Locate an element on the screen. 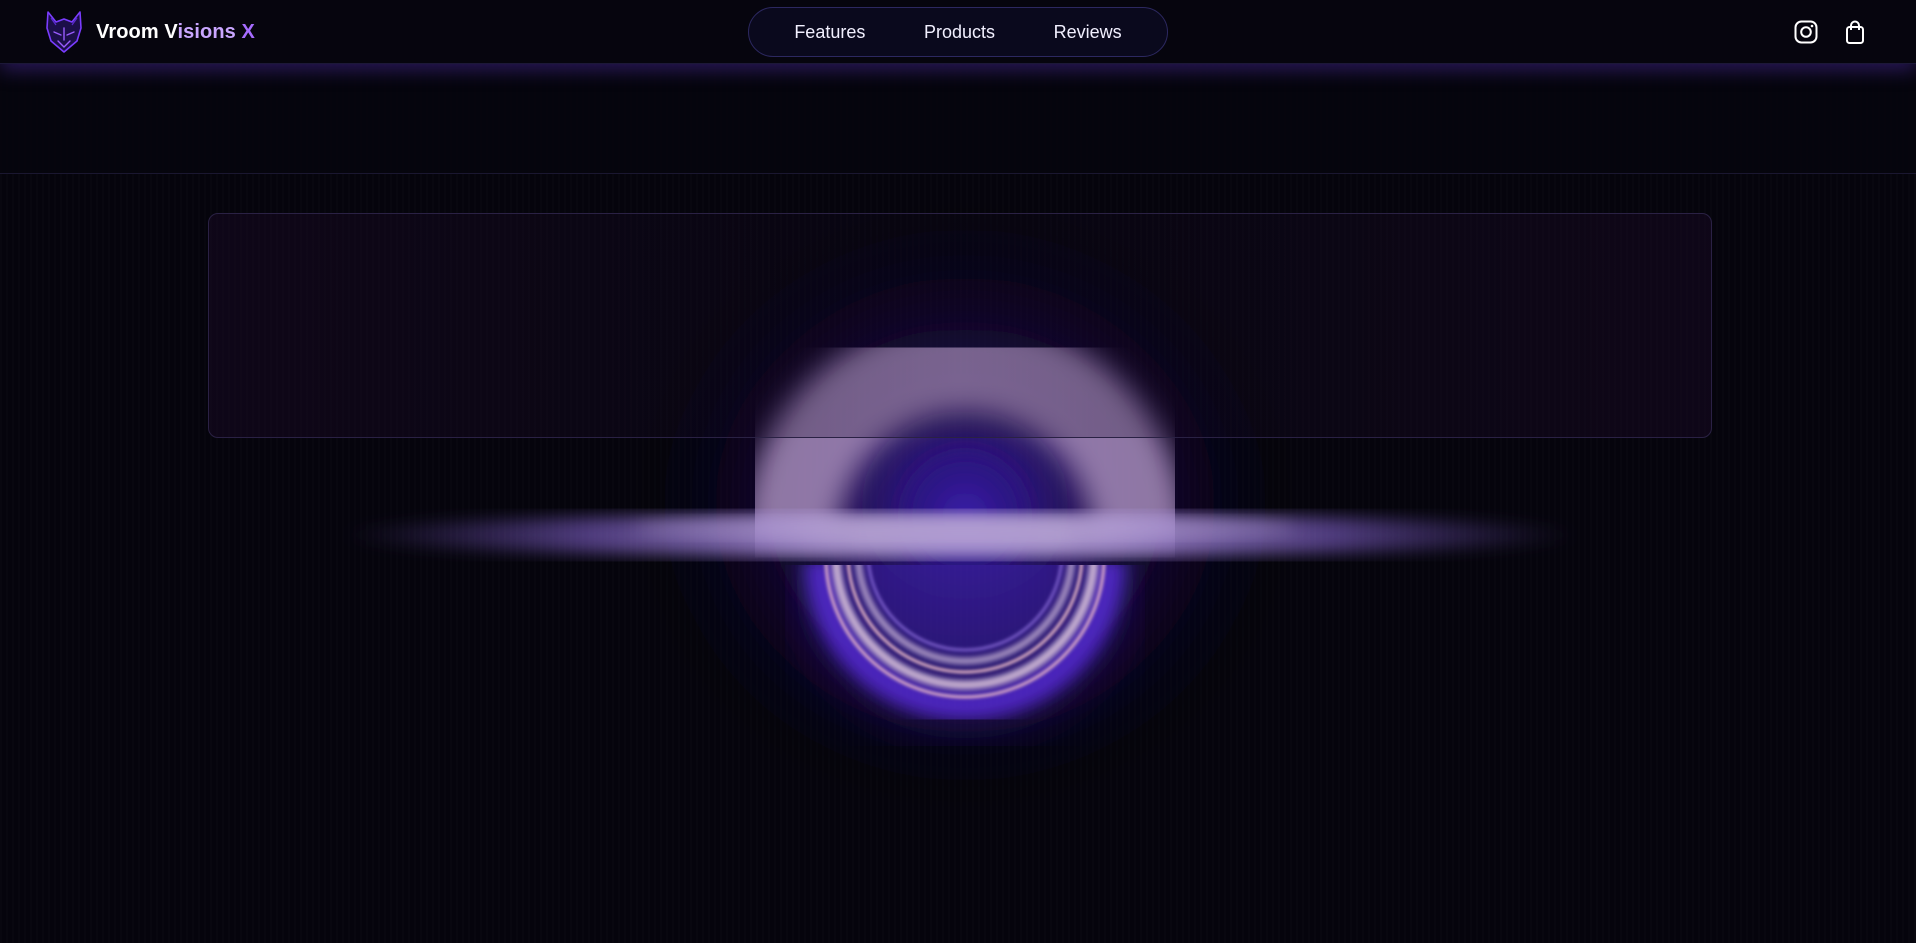  nav-link-reviews: Reviews is located at coordinates (1088, 32).